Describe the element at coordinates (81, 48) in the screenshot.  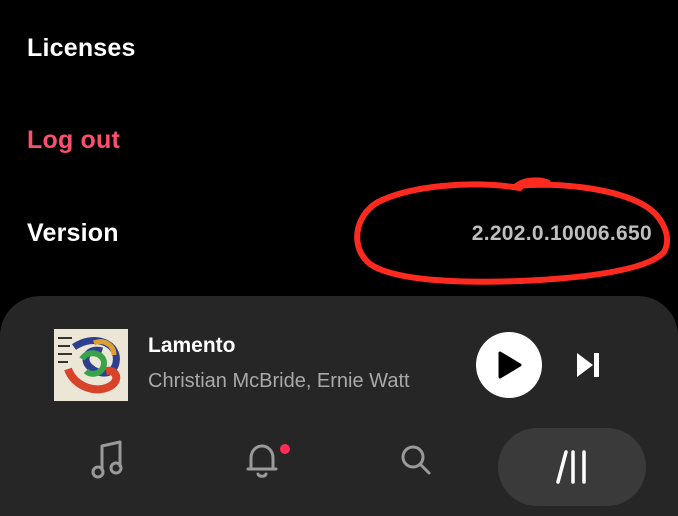
I see `licenses-item: Licenses` at that location.